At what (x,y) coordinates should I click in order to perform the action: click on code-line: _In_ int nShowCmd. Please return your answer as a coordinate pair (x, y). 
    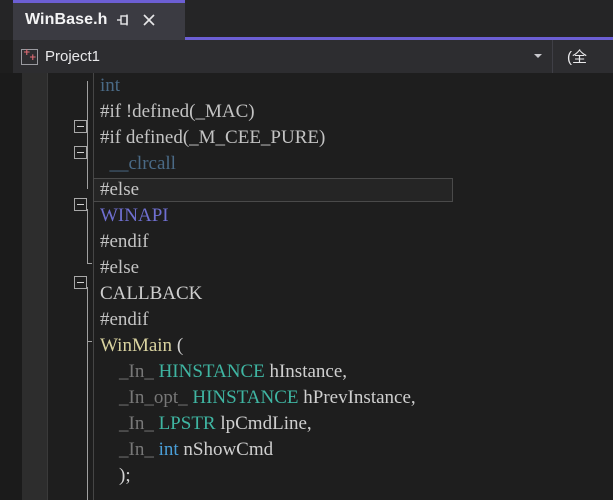
    Looking at the image, I should click on (353, 450).